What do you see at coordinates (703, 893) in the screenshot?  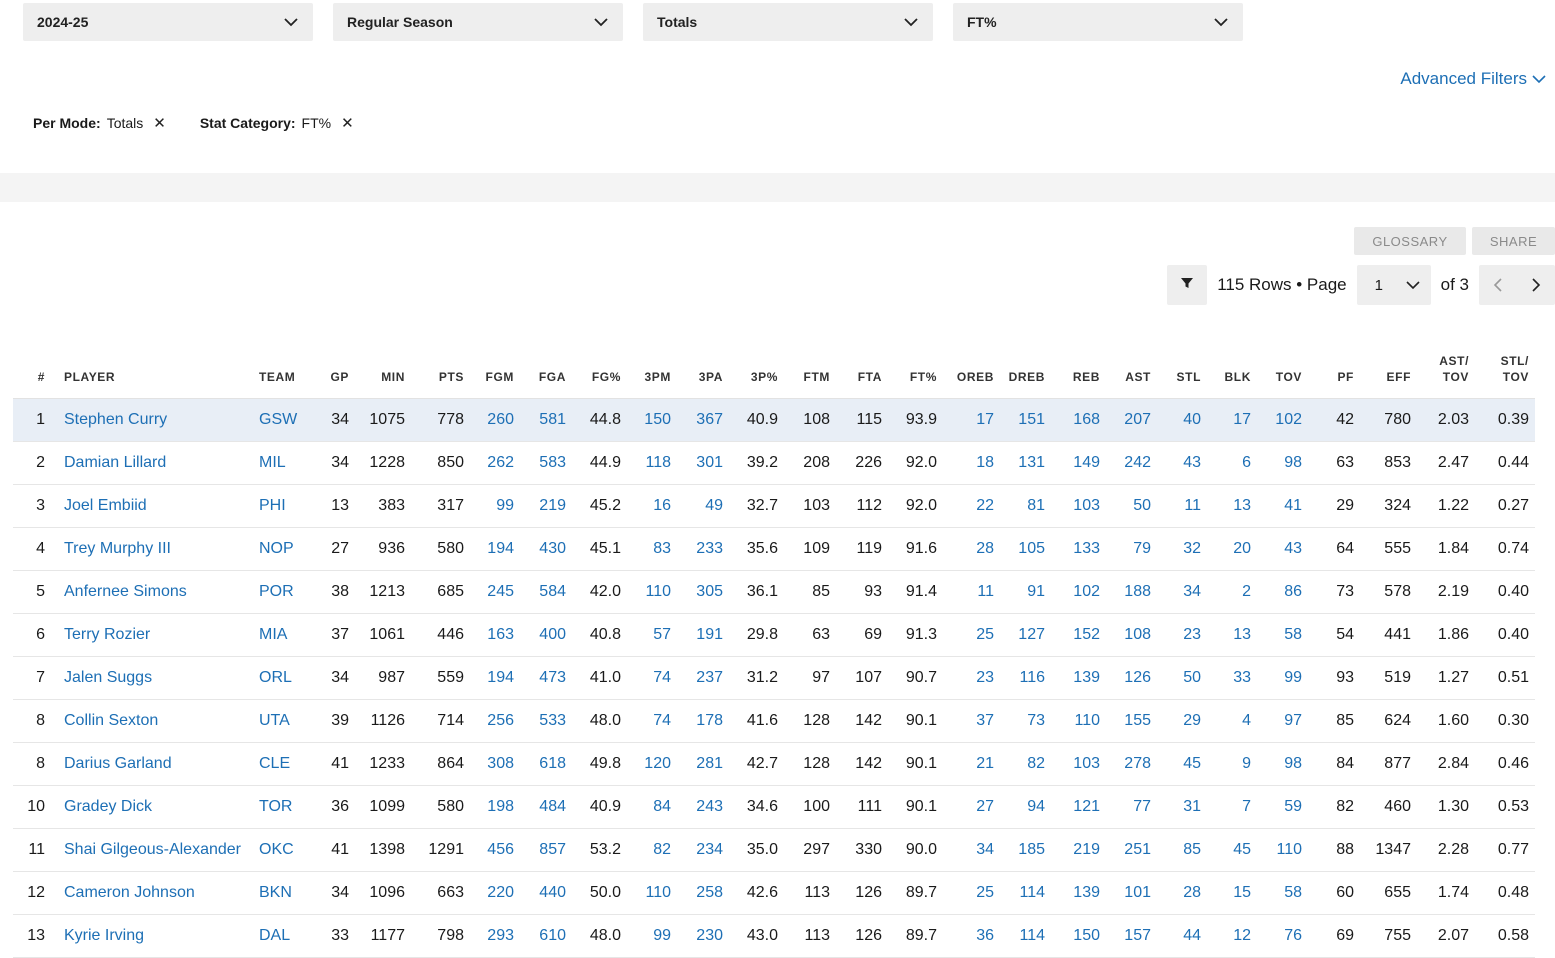 I see `cell-3pa: 258` at bounding box center [703, 893].